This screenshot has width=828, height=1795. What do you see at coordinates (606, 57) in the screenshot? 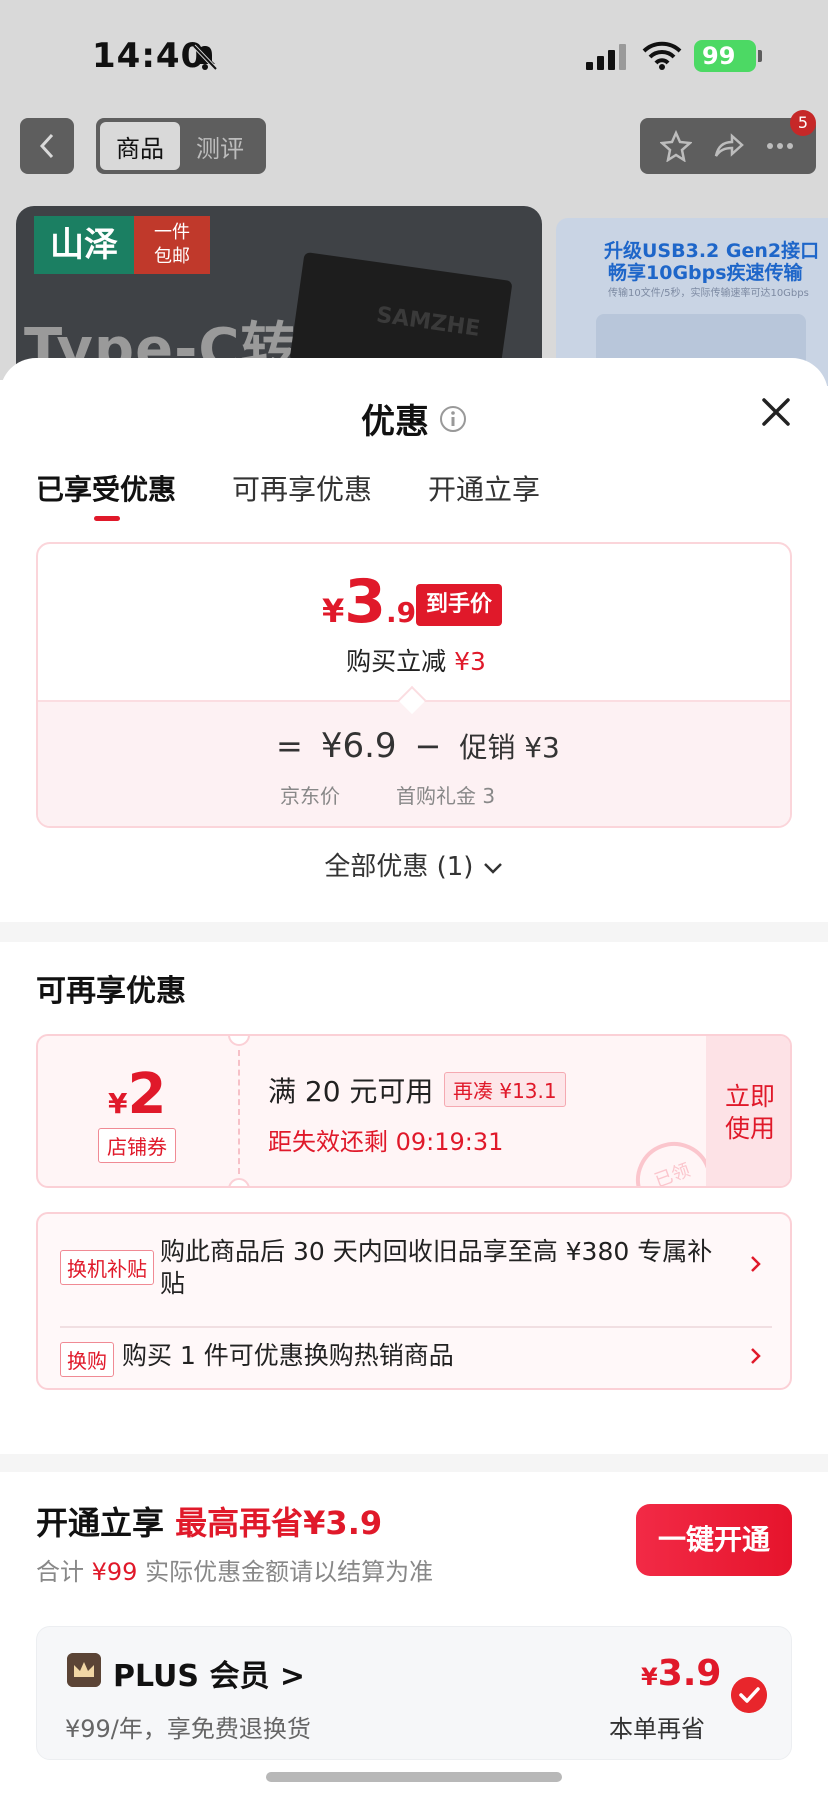
I see `signal-icon` at bounding box center [606, 57].